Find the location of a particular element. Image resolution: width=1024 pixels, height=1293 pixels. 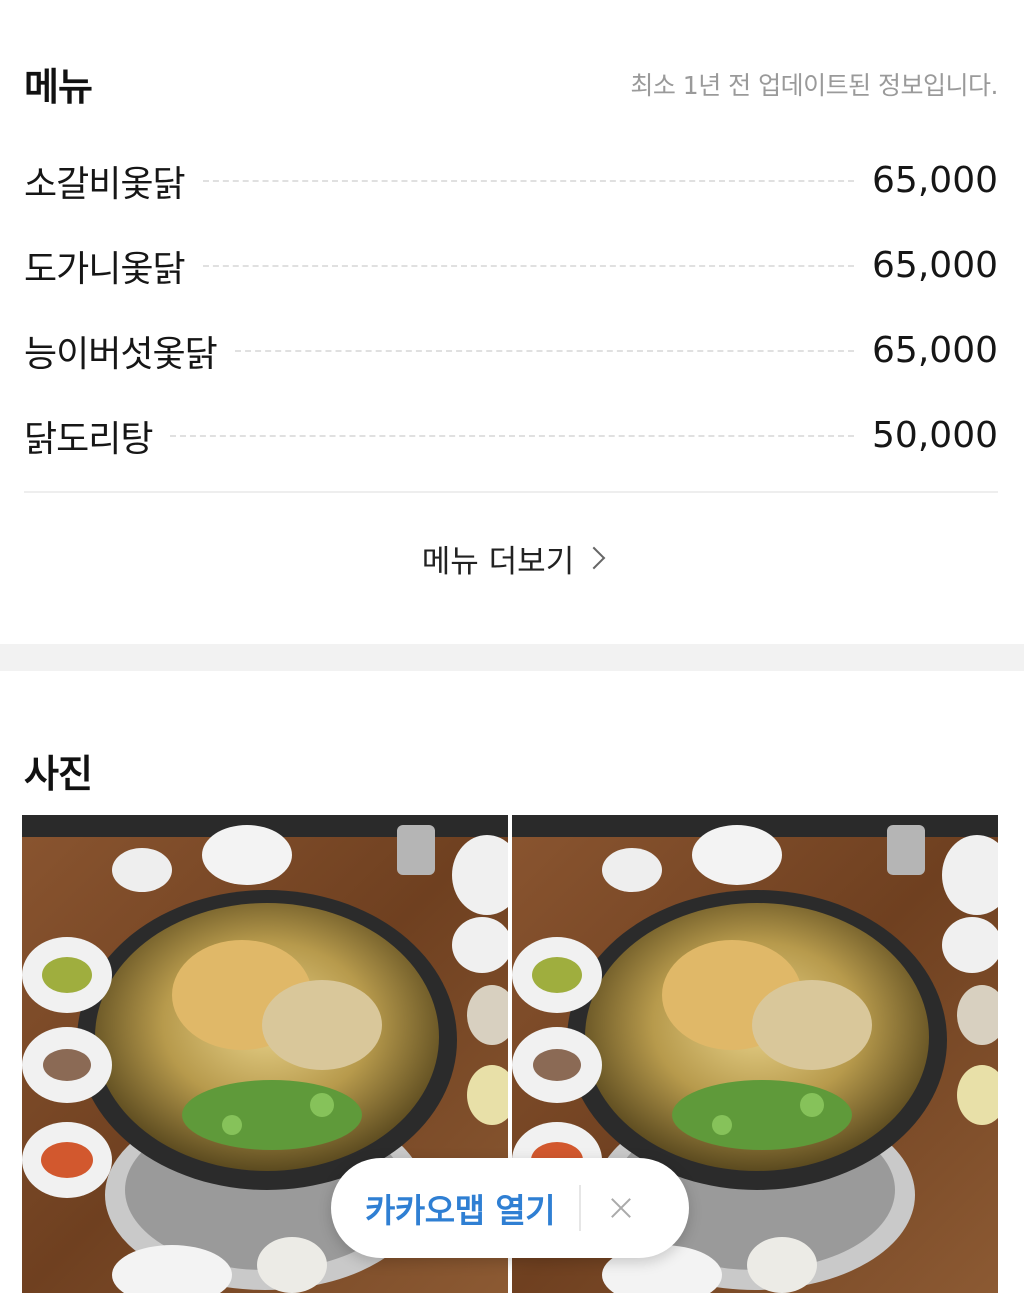

menu-section-title: 메뉴 is located at coordinates (58, 87).